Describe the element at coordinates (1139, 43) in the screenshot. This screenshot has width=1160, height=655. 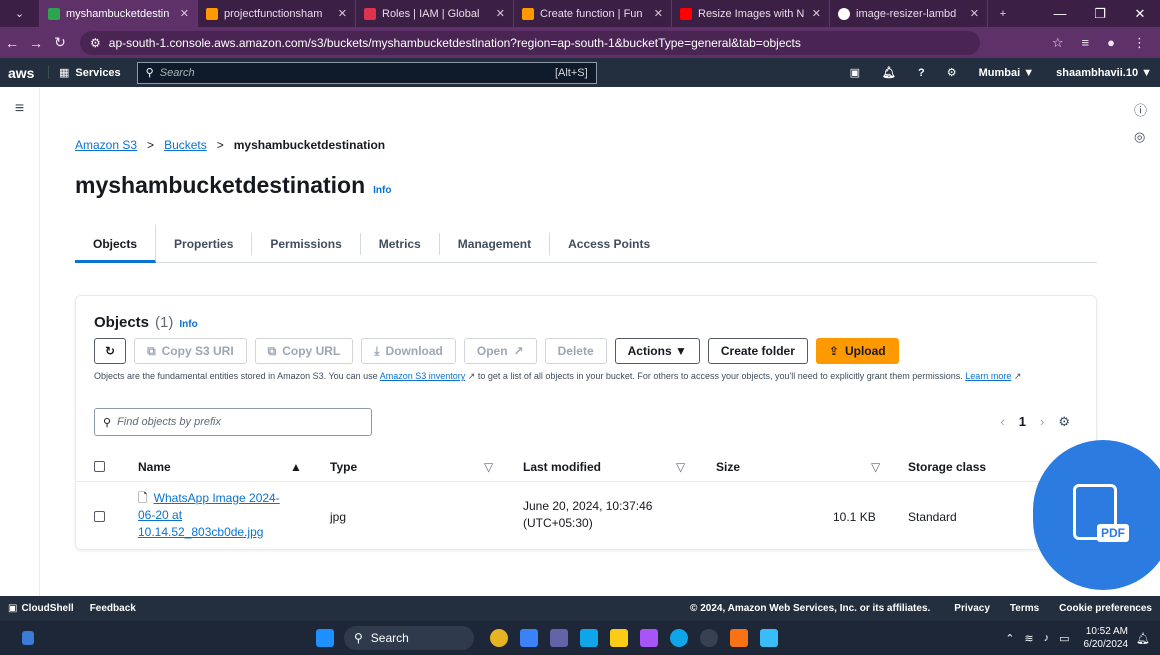
I see `menu-icon: ⋮` at that location.